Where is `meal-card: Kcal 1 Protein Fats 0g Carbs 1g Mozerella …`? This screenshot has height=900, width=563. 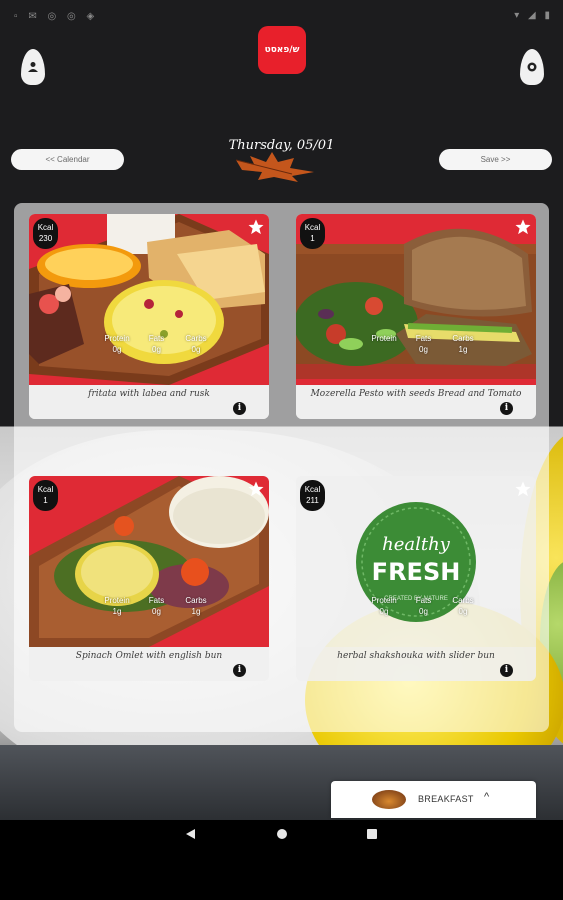
meal-card: Kcal 1 Protein Fats 0g Carbs 1g Mozerella … is located at coordinates (416, 316).